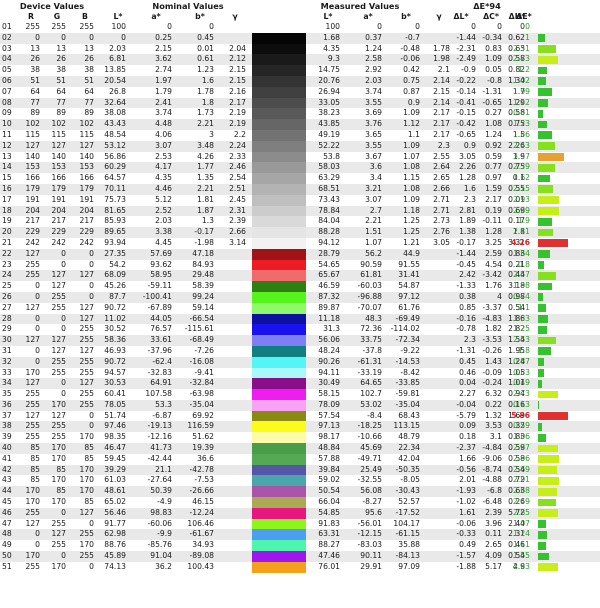 This screenshot has width=600, height=608. What do you see at coordinates (115, 102) in the screenshot?
I see `cell-nl: 32.64` at bounding box center [115, 102].